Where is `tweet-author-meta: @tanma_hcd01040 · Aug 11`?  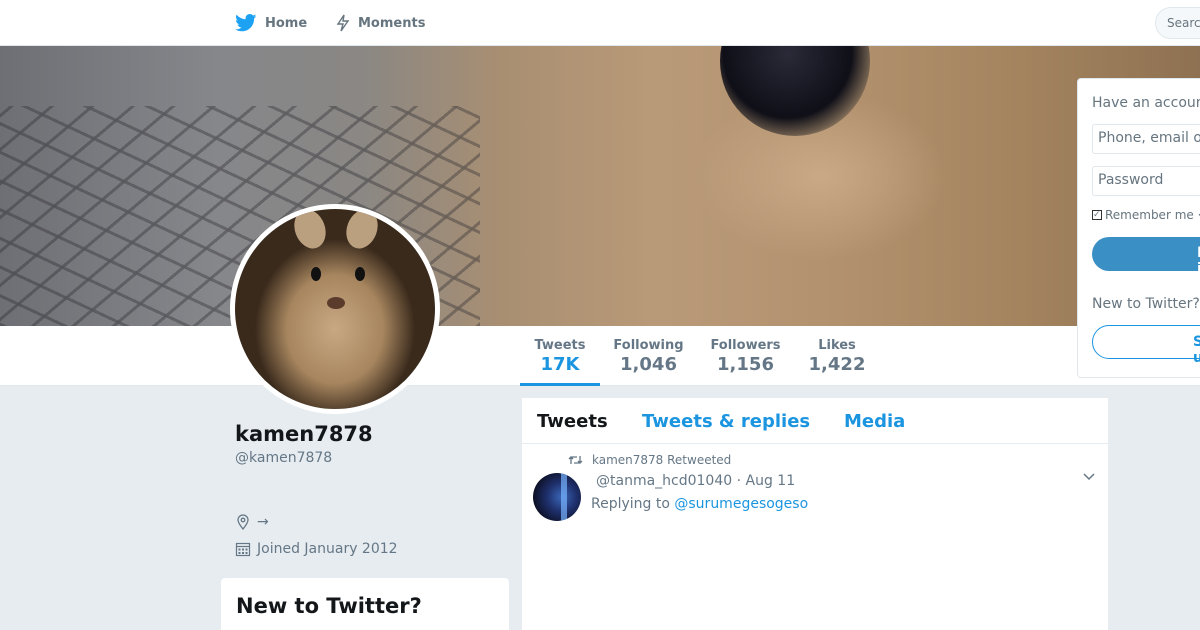 tweet-author-meta: @tanma_hcd01040 · Aug 11 is located at coordinates (695, 481).